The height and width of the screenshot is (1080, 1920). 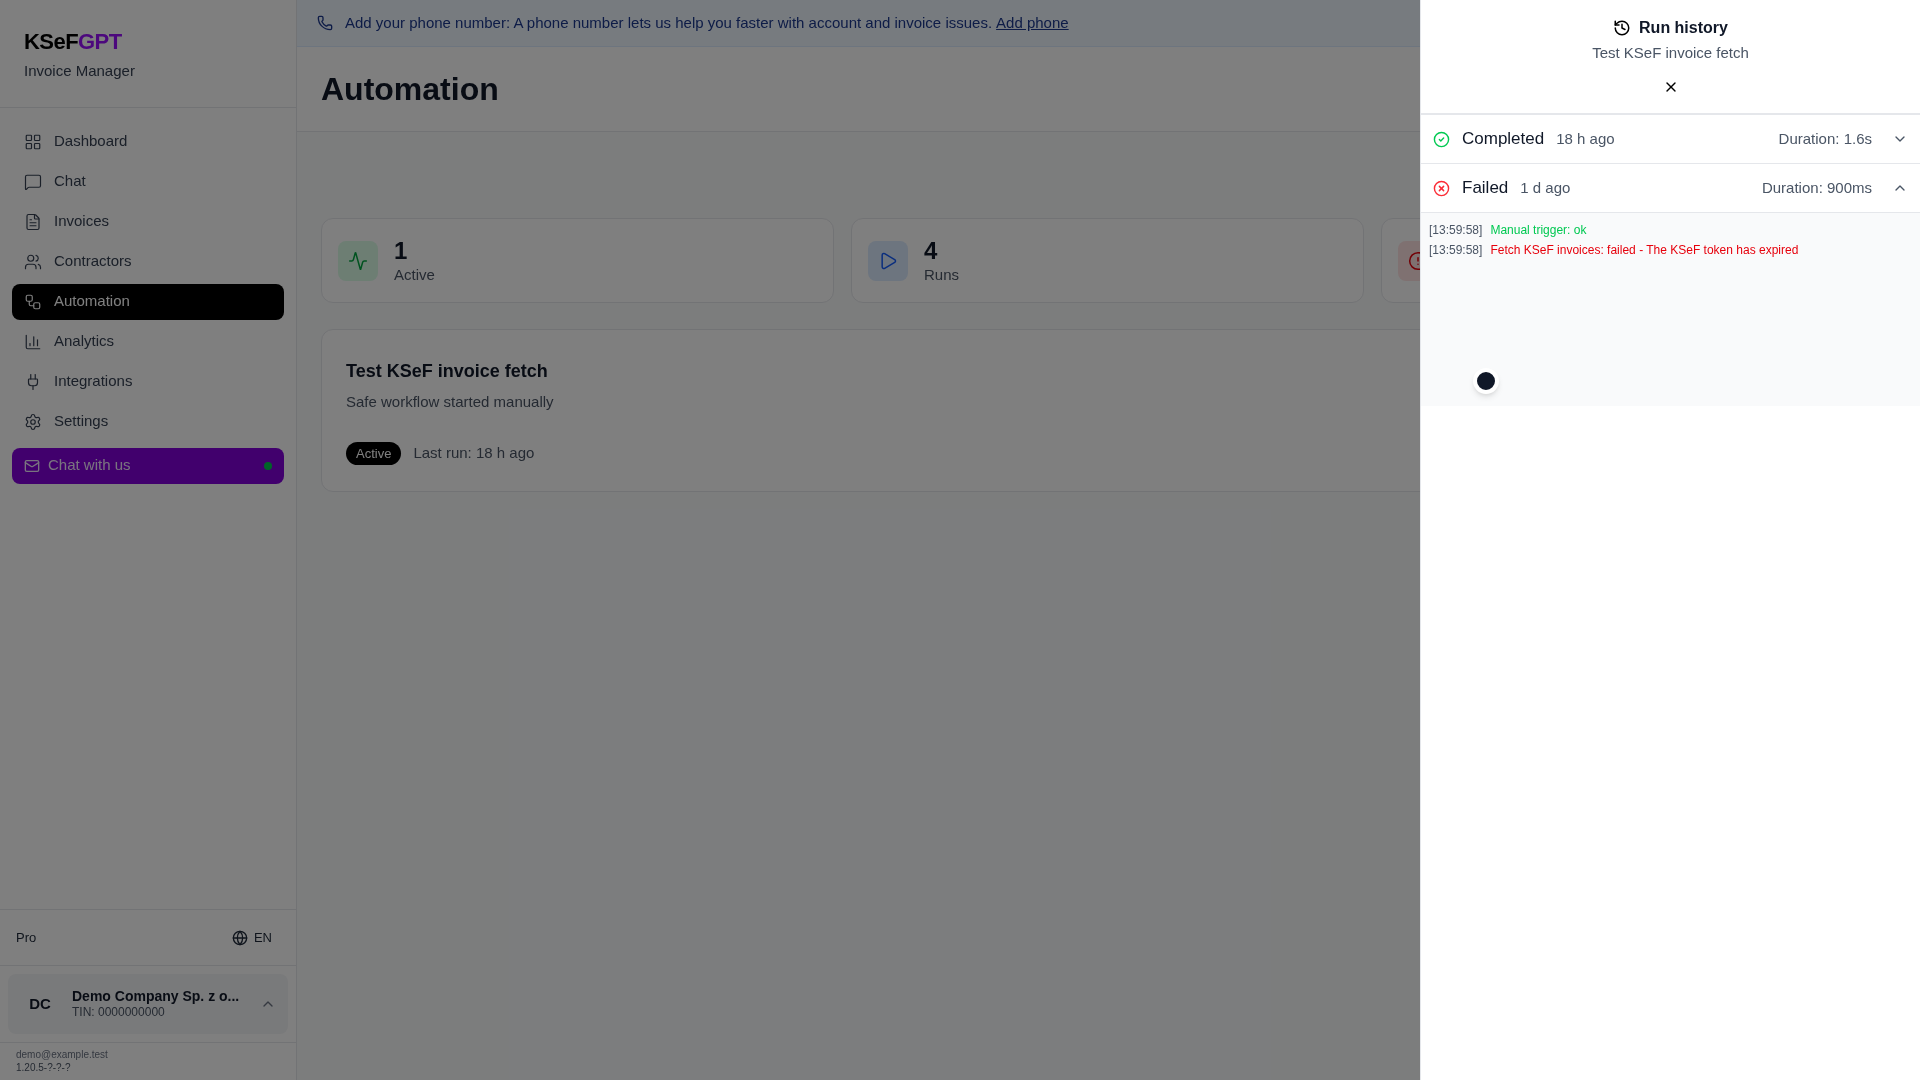 I want to click on nav-item: Chat, so click(x=148, y=181).